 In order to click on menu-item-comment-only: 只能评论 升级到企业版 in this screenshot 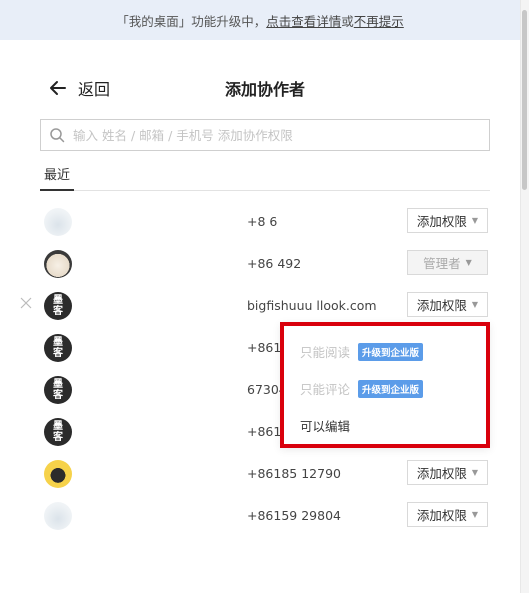, I will do `click(362, 388)`.